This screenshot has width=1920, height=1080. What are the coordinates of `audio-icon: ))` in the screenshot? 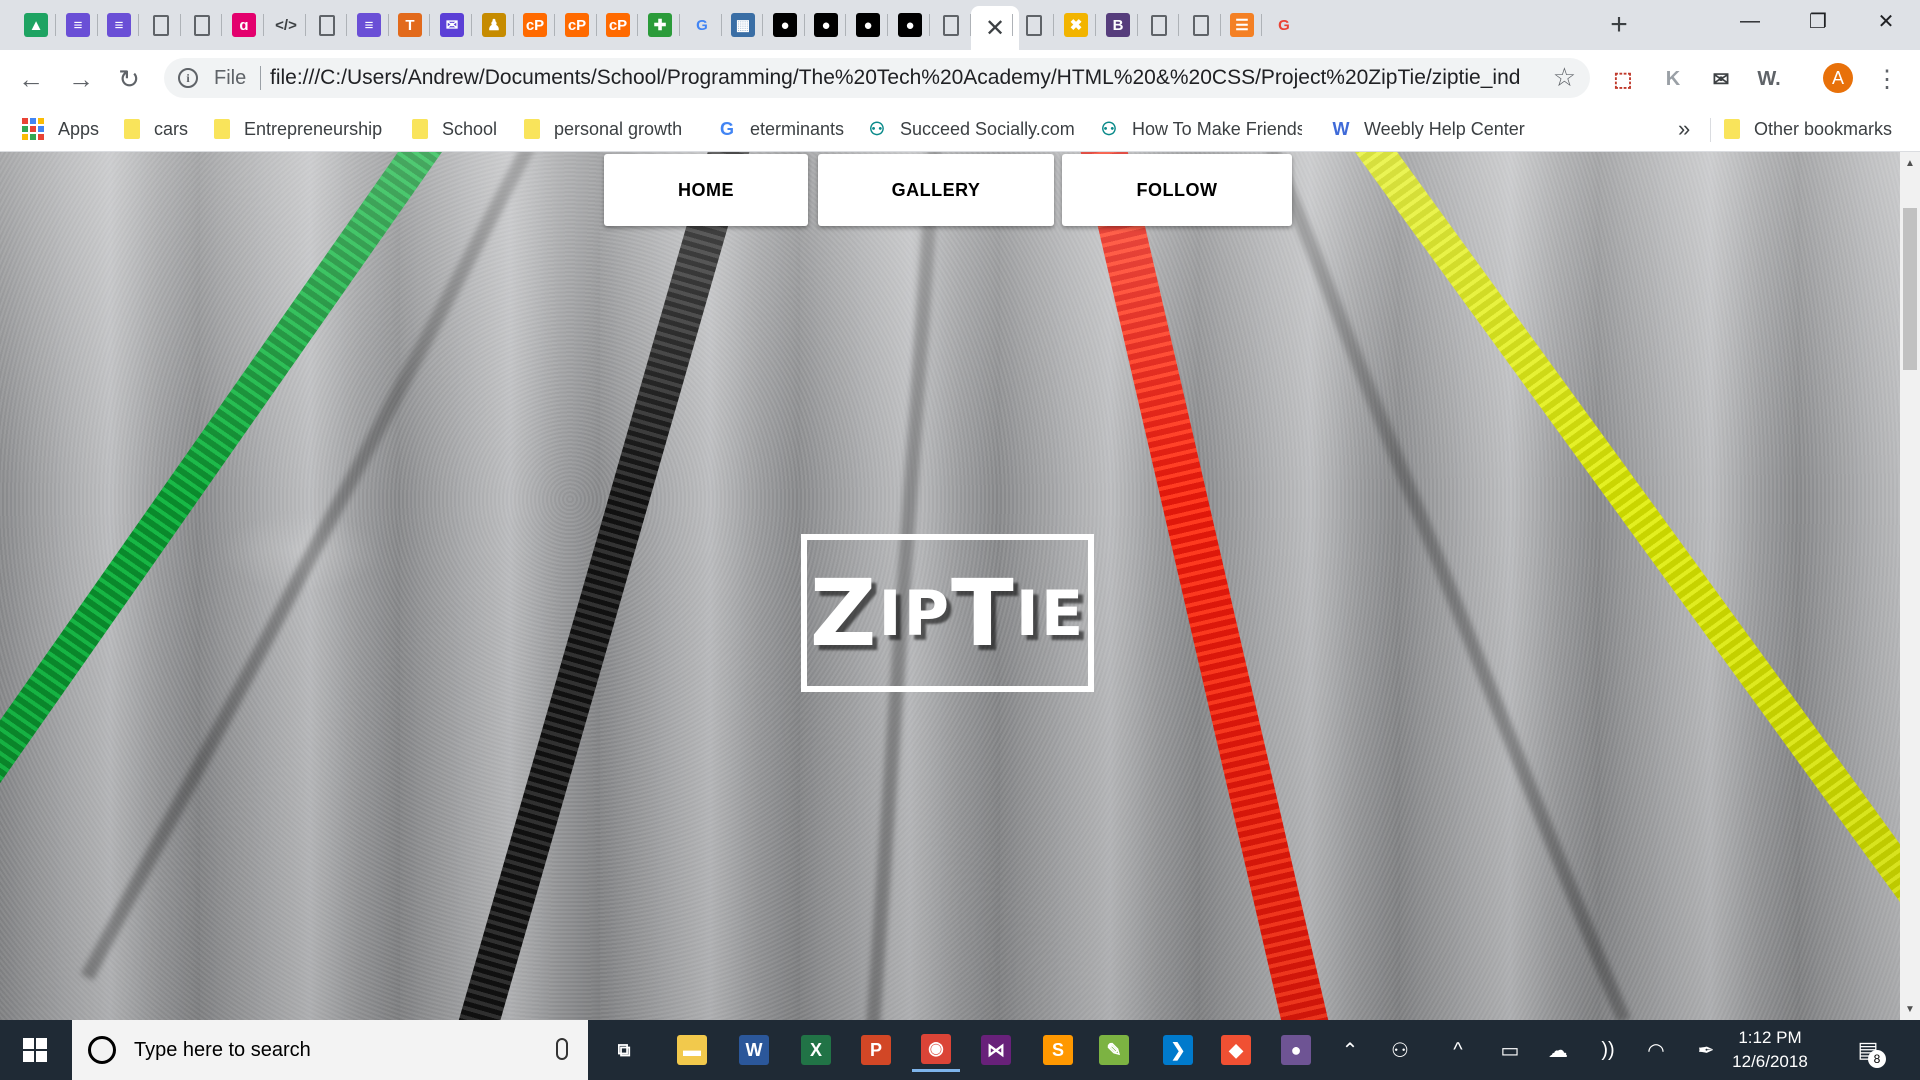 It's located at (1608, 1050).